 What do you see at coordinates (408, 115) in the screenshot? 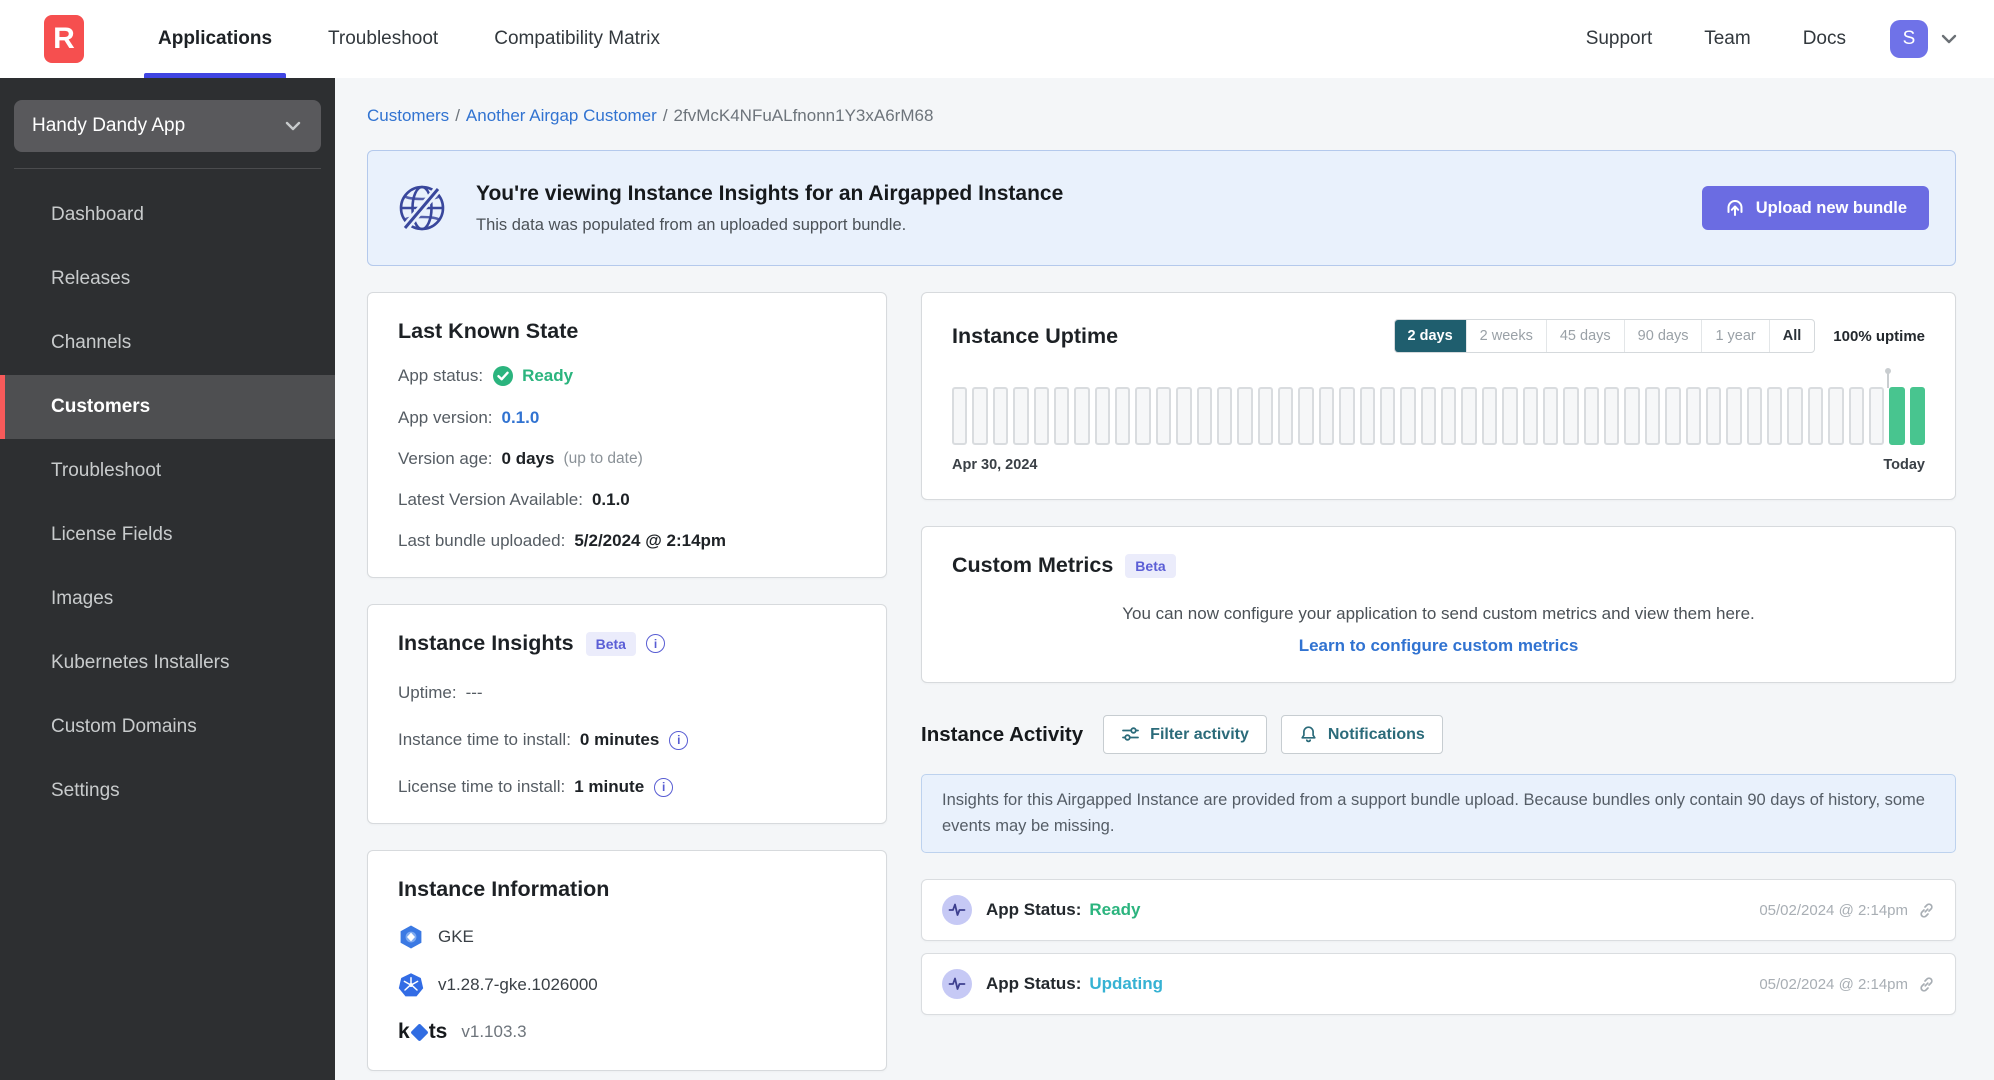
I see `breadcrumb-item: Customers` at bounding box center [408, 115].